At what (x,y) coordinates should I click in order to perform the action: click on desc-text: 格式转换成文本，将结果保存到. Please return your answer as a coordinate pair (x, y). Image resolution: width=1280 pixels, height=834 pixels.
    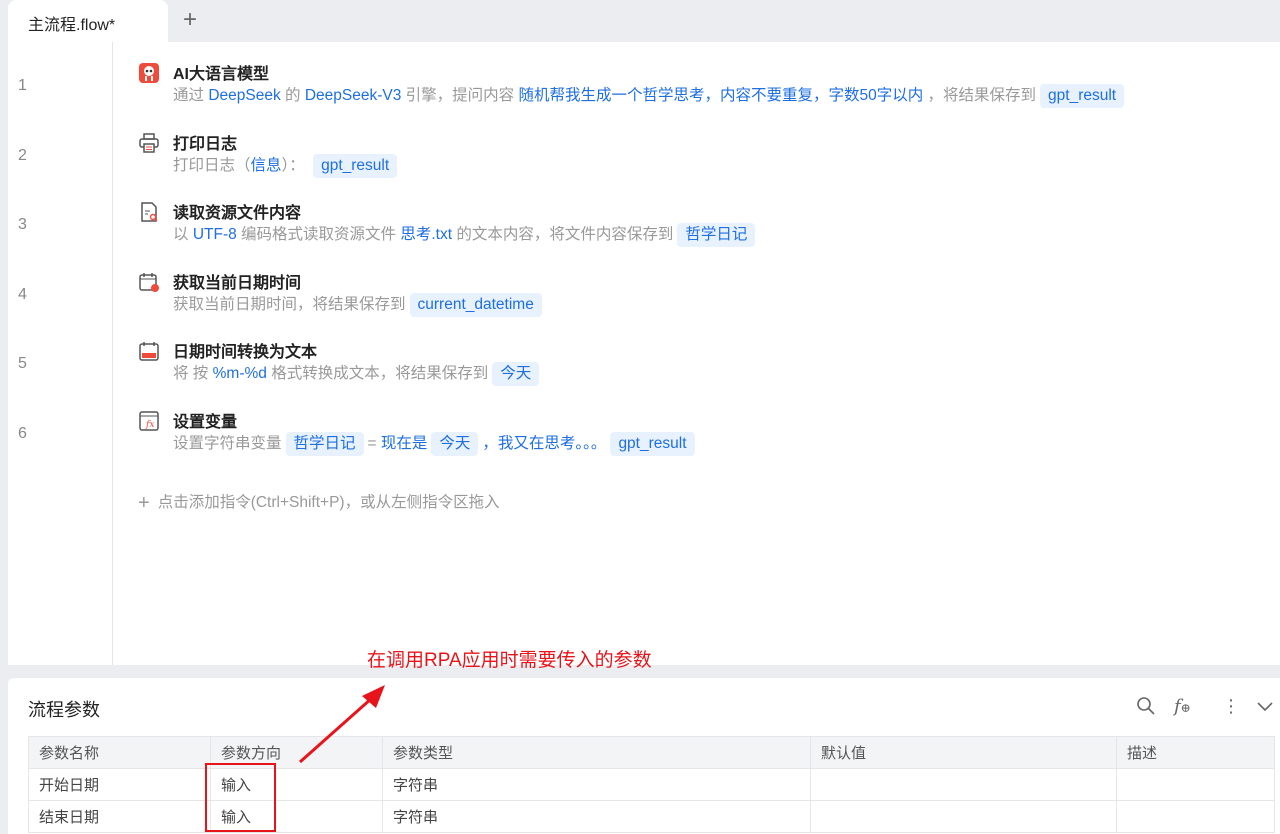
    Looking at the image, I should click on (377, 373).